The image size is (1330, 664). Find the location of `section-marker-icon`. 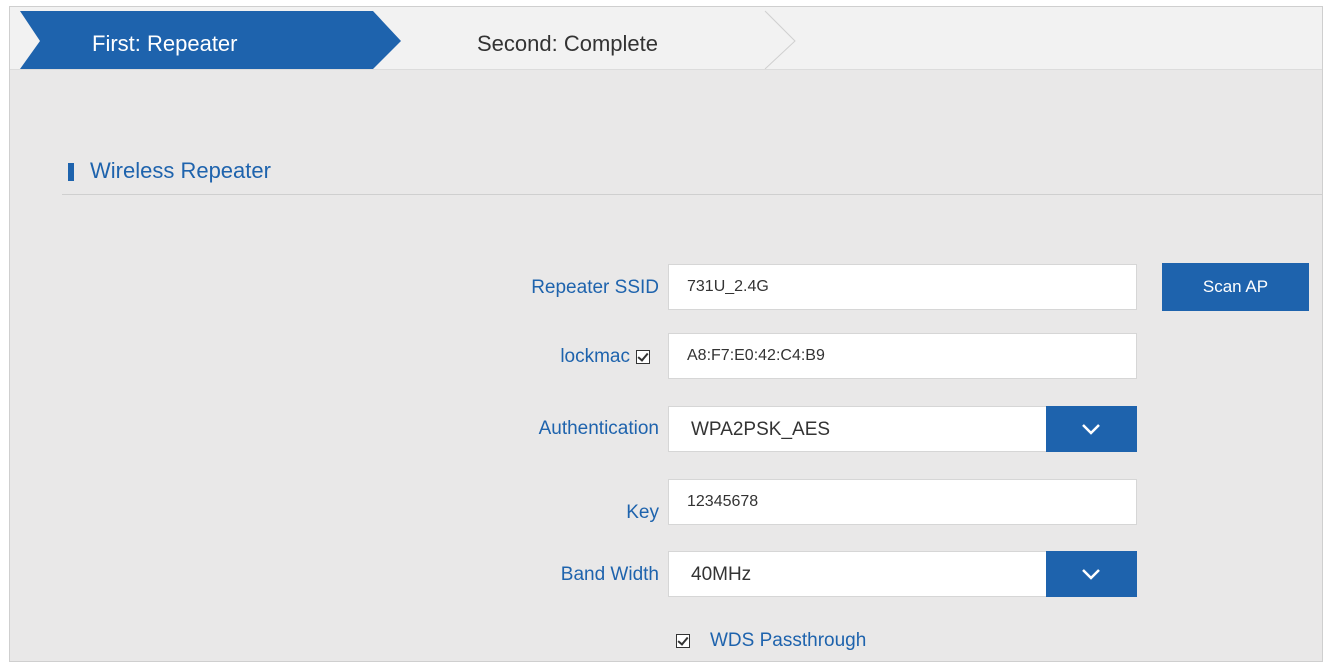

section-marker-icon is located at coordinates (71, 172).